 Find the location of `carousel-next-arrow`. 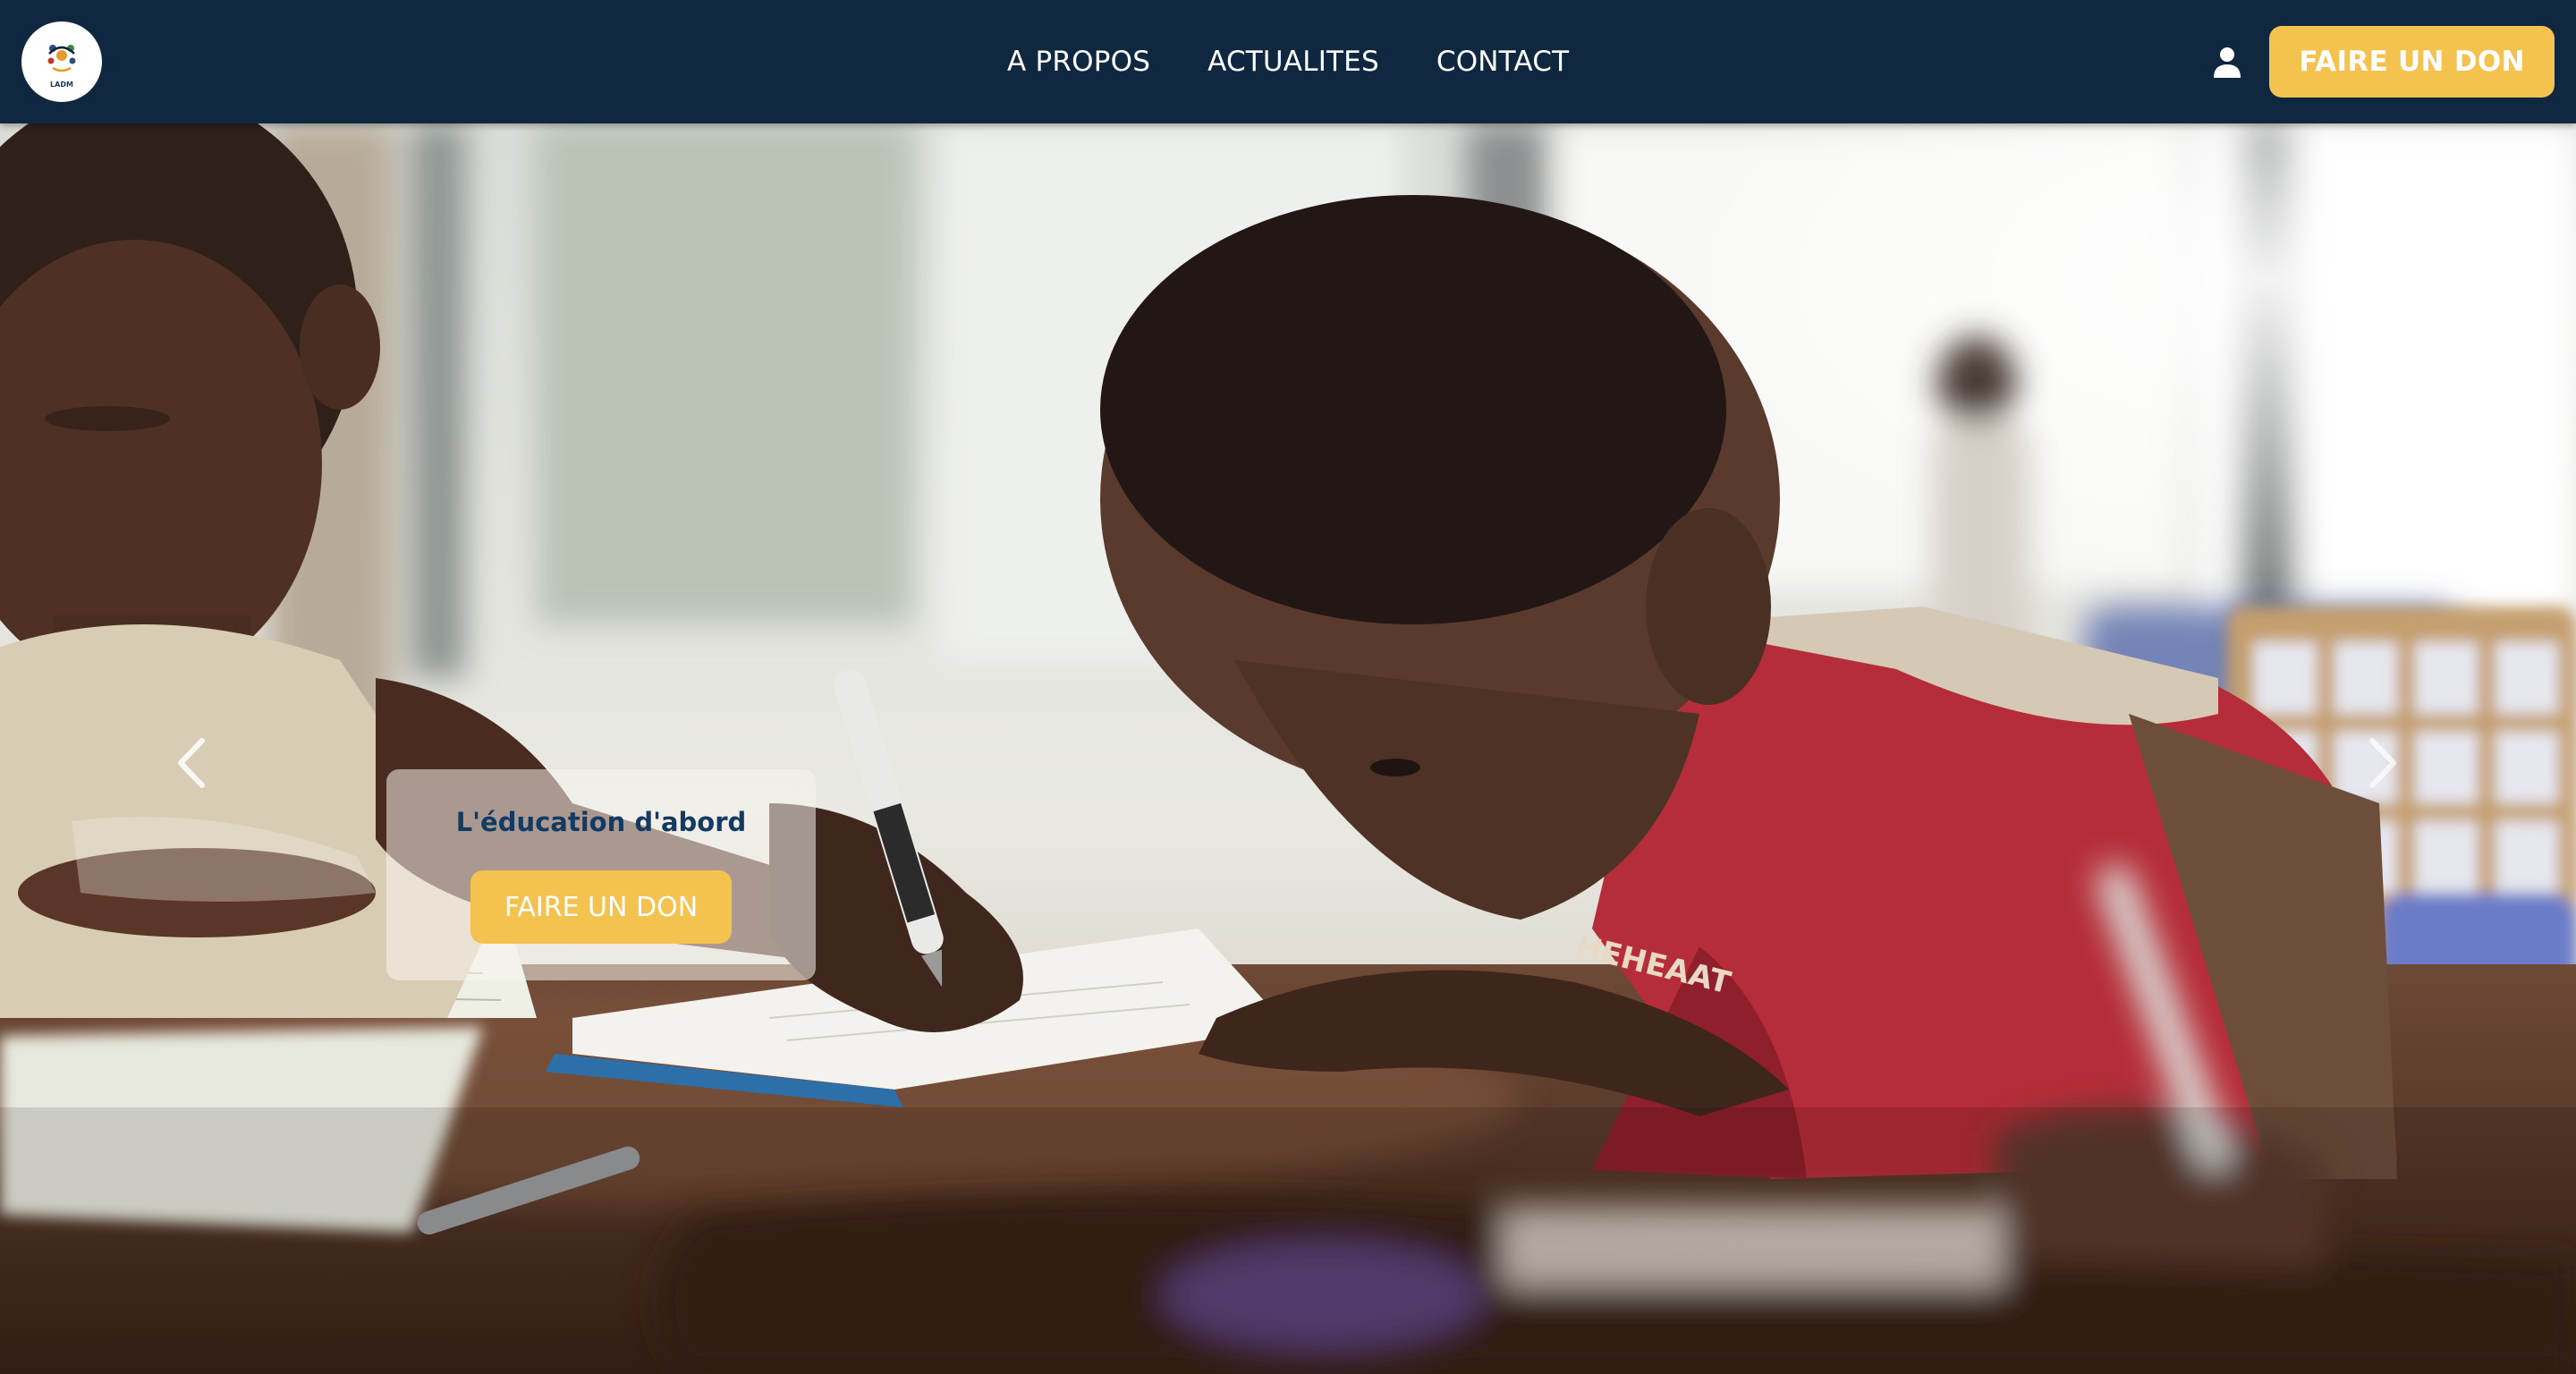

carousel-next-arrow is located at coordinates (2383, 763).